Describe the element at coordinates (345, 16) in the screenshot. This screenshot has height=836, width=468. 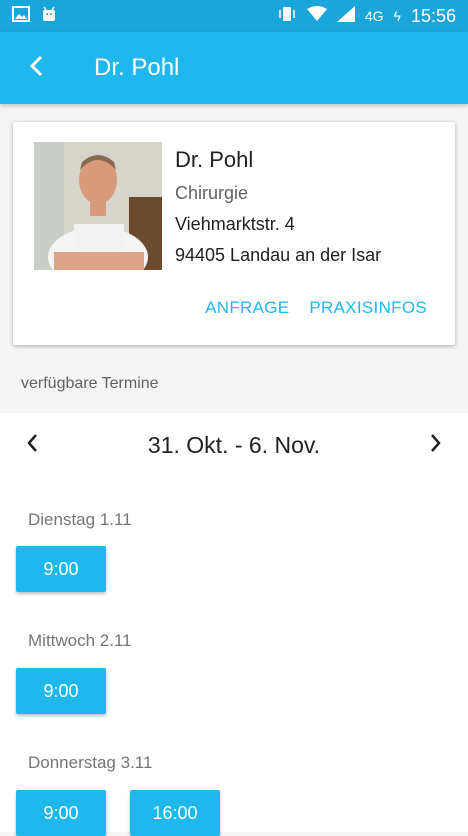
I see `signal-icon` at that location.